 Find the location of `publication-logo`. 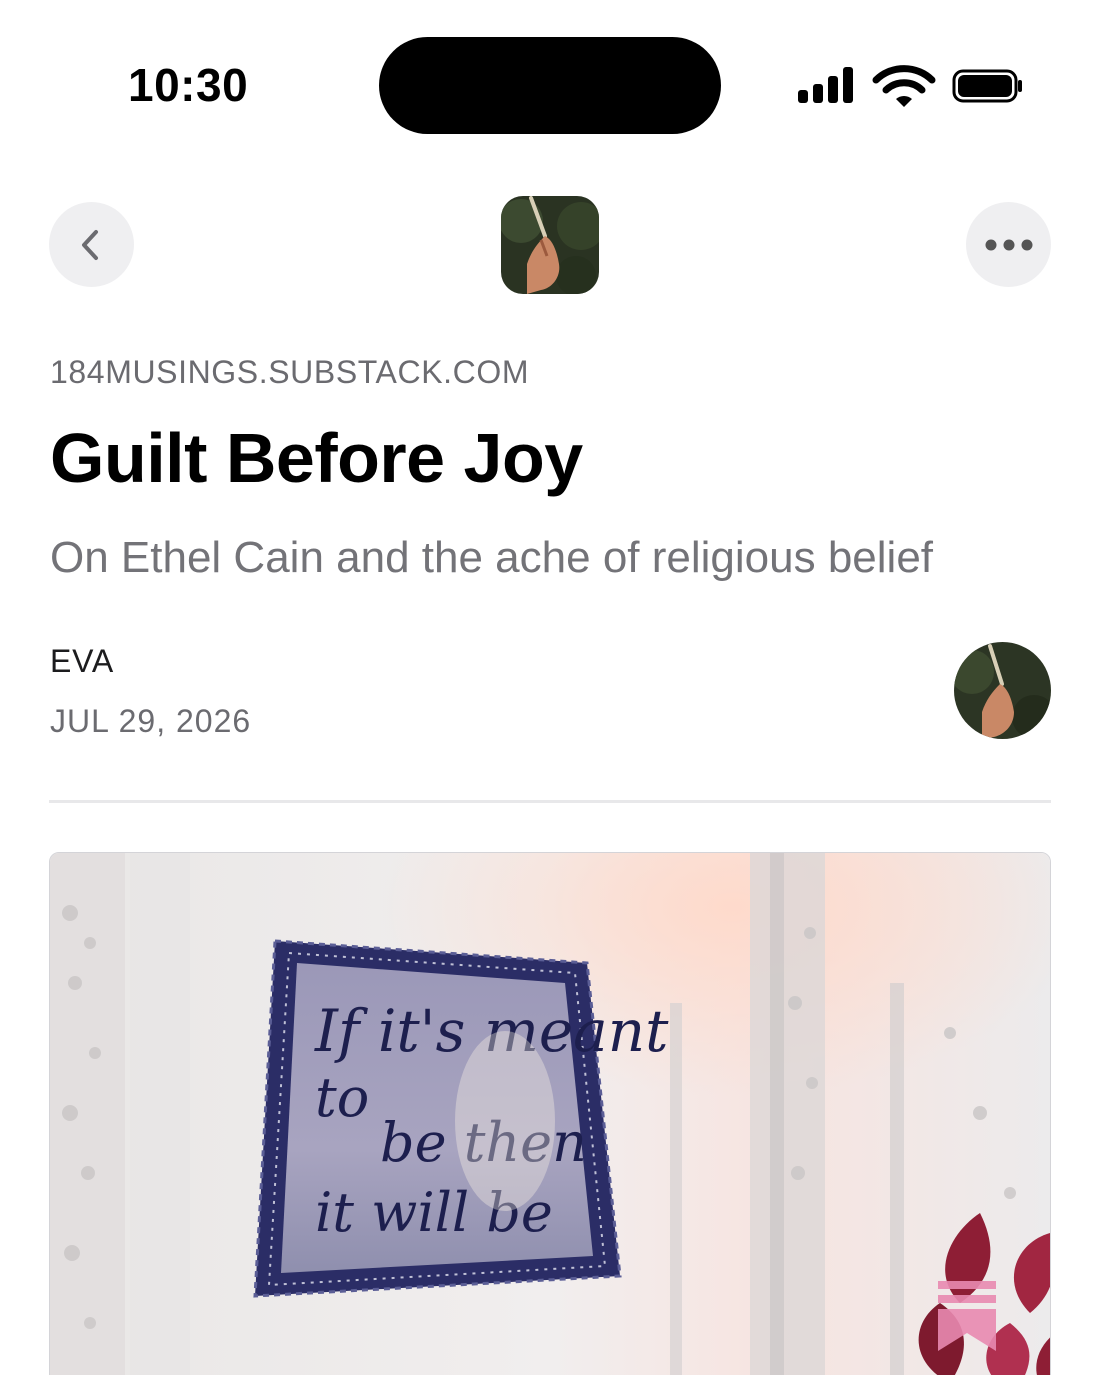

publication-logo is located at coordinates (550, 245).